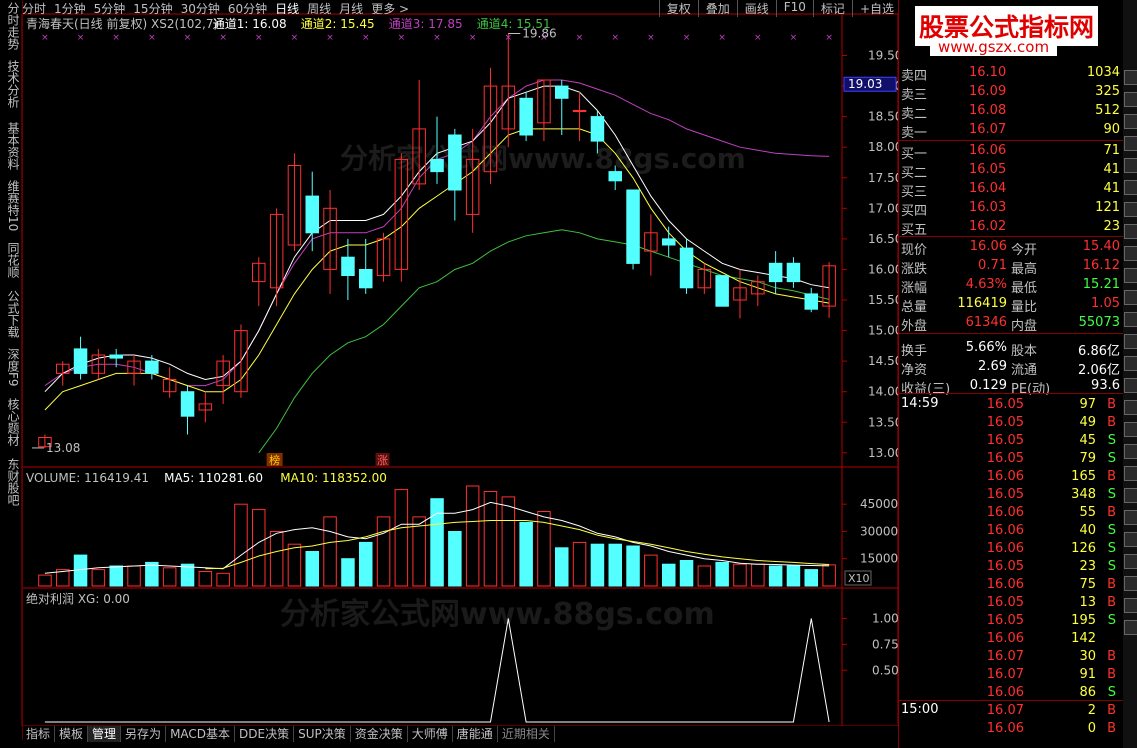 This screenshot has height=748, width=1137. Describe the element at coordinates (12, 367) in the screenshot. I see `left-tab: 深度F9` at that location.